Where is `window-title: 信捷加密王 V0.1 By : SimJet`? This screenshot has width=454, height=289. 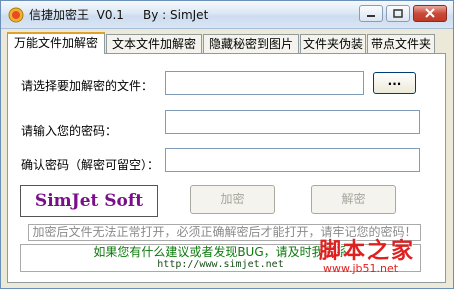 window-title: 信捷加密王 V0.1 By : SimJet is located at coordinates (119, 15).